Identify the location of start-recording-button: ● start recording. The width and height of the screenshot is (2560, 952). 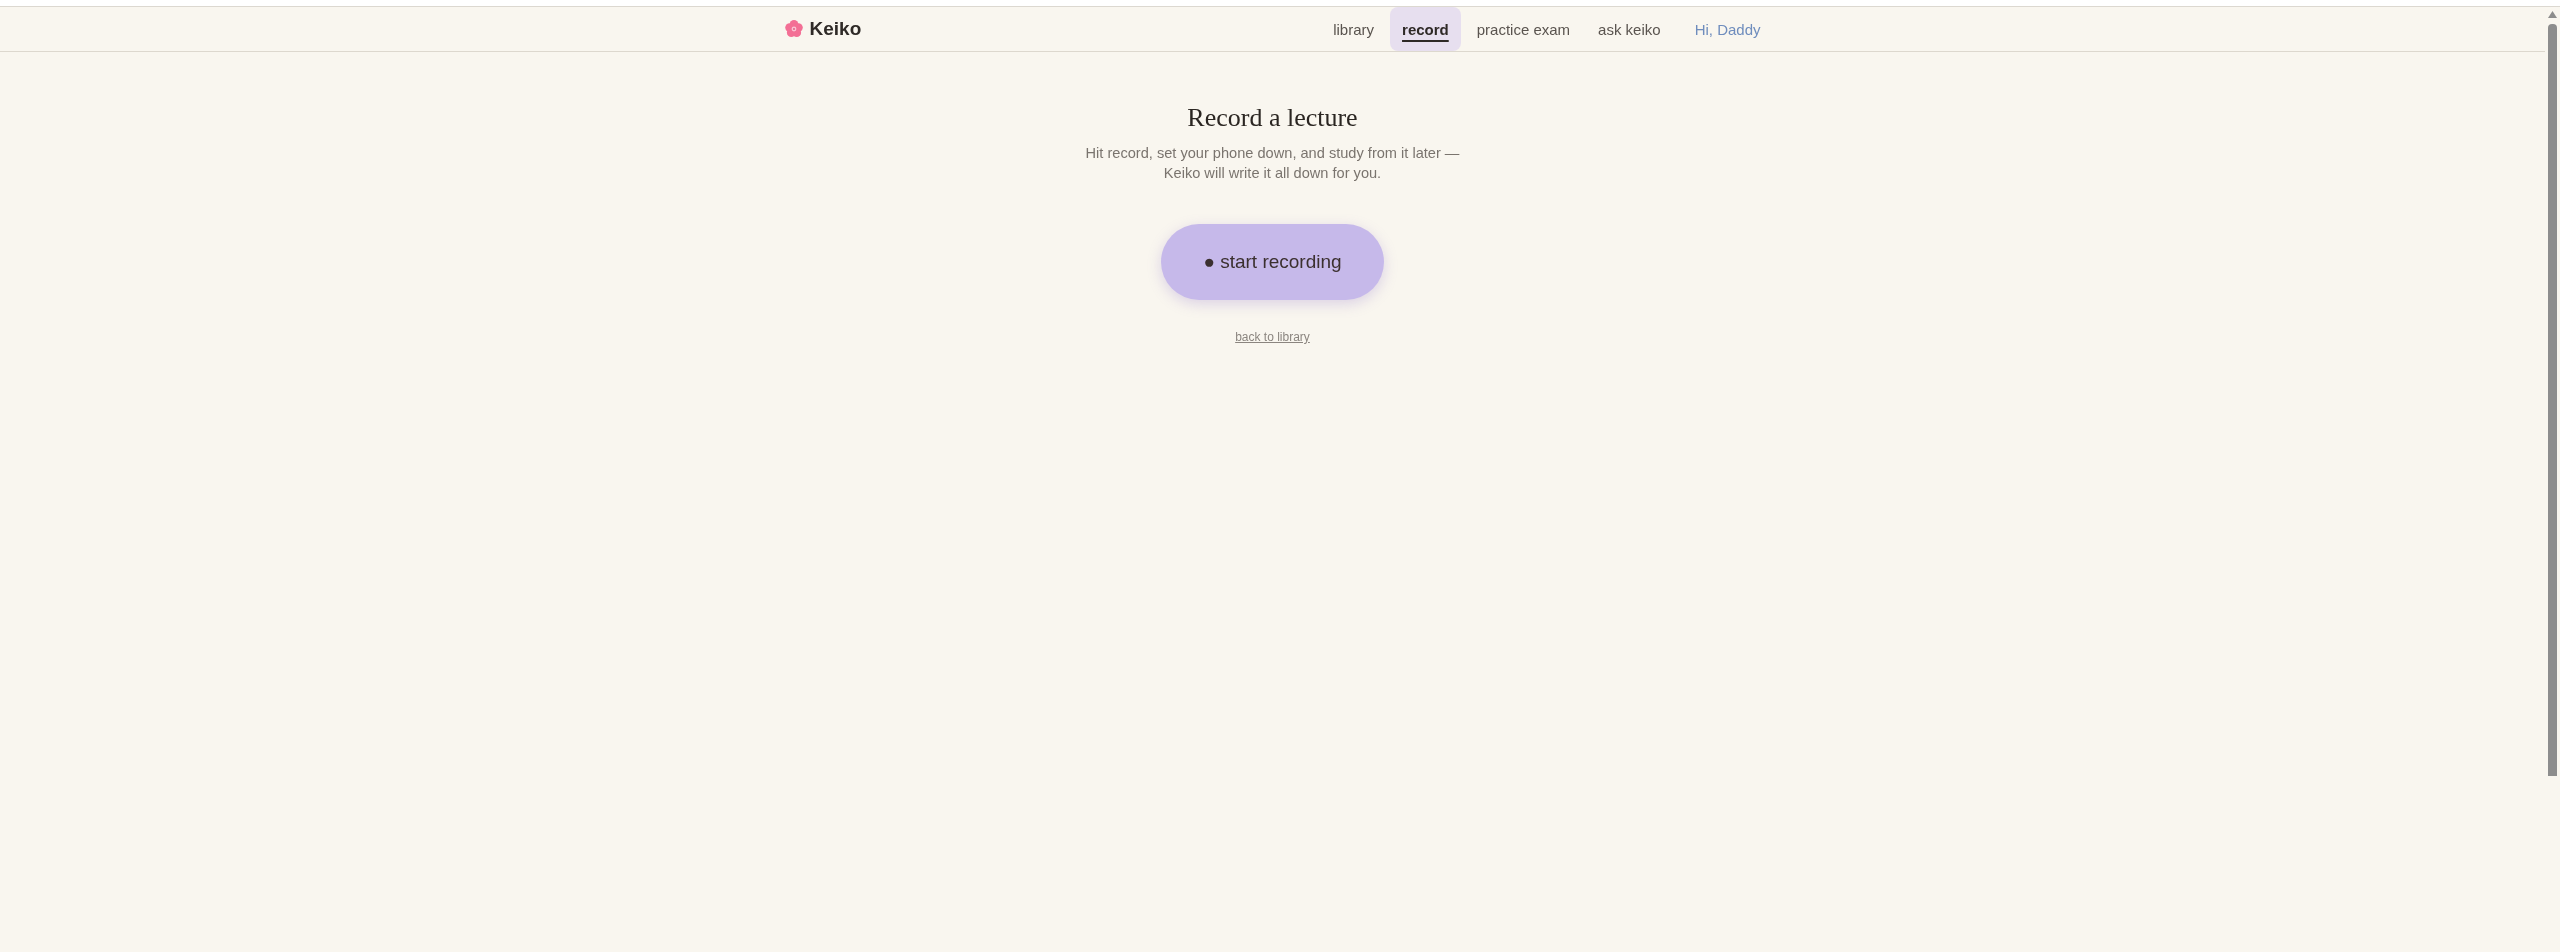
(1272, 262).